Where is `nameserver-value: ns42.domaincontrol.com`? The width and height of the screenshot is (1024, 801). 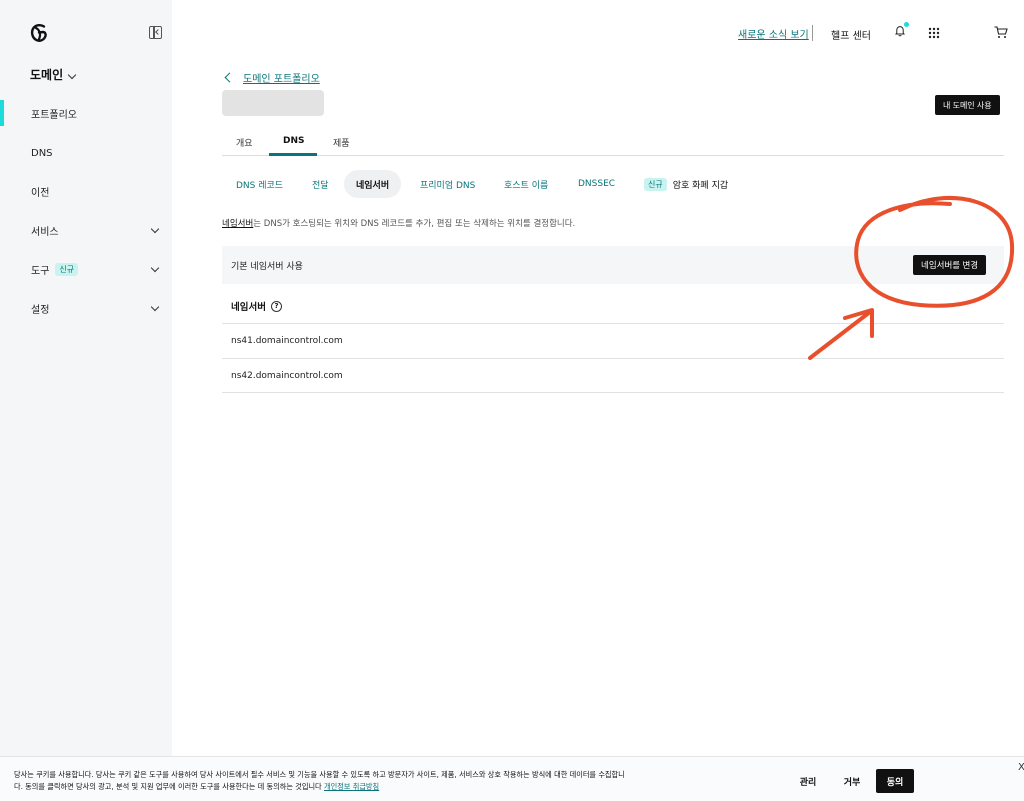 nameserver-value: ns42.domaincontrol.com is located at coordinates (287, 376).